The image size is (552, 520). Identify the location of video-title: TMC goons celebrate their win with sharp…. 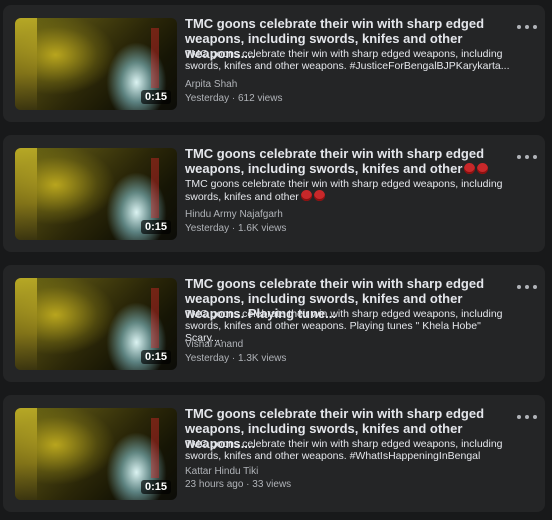
(347, 161).